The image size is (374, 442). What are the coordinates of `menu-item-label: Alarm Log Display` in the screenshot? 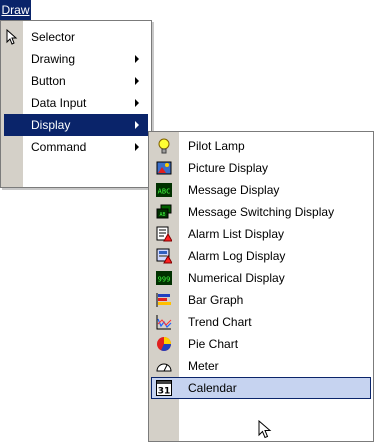 It's located at (237, 256).